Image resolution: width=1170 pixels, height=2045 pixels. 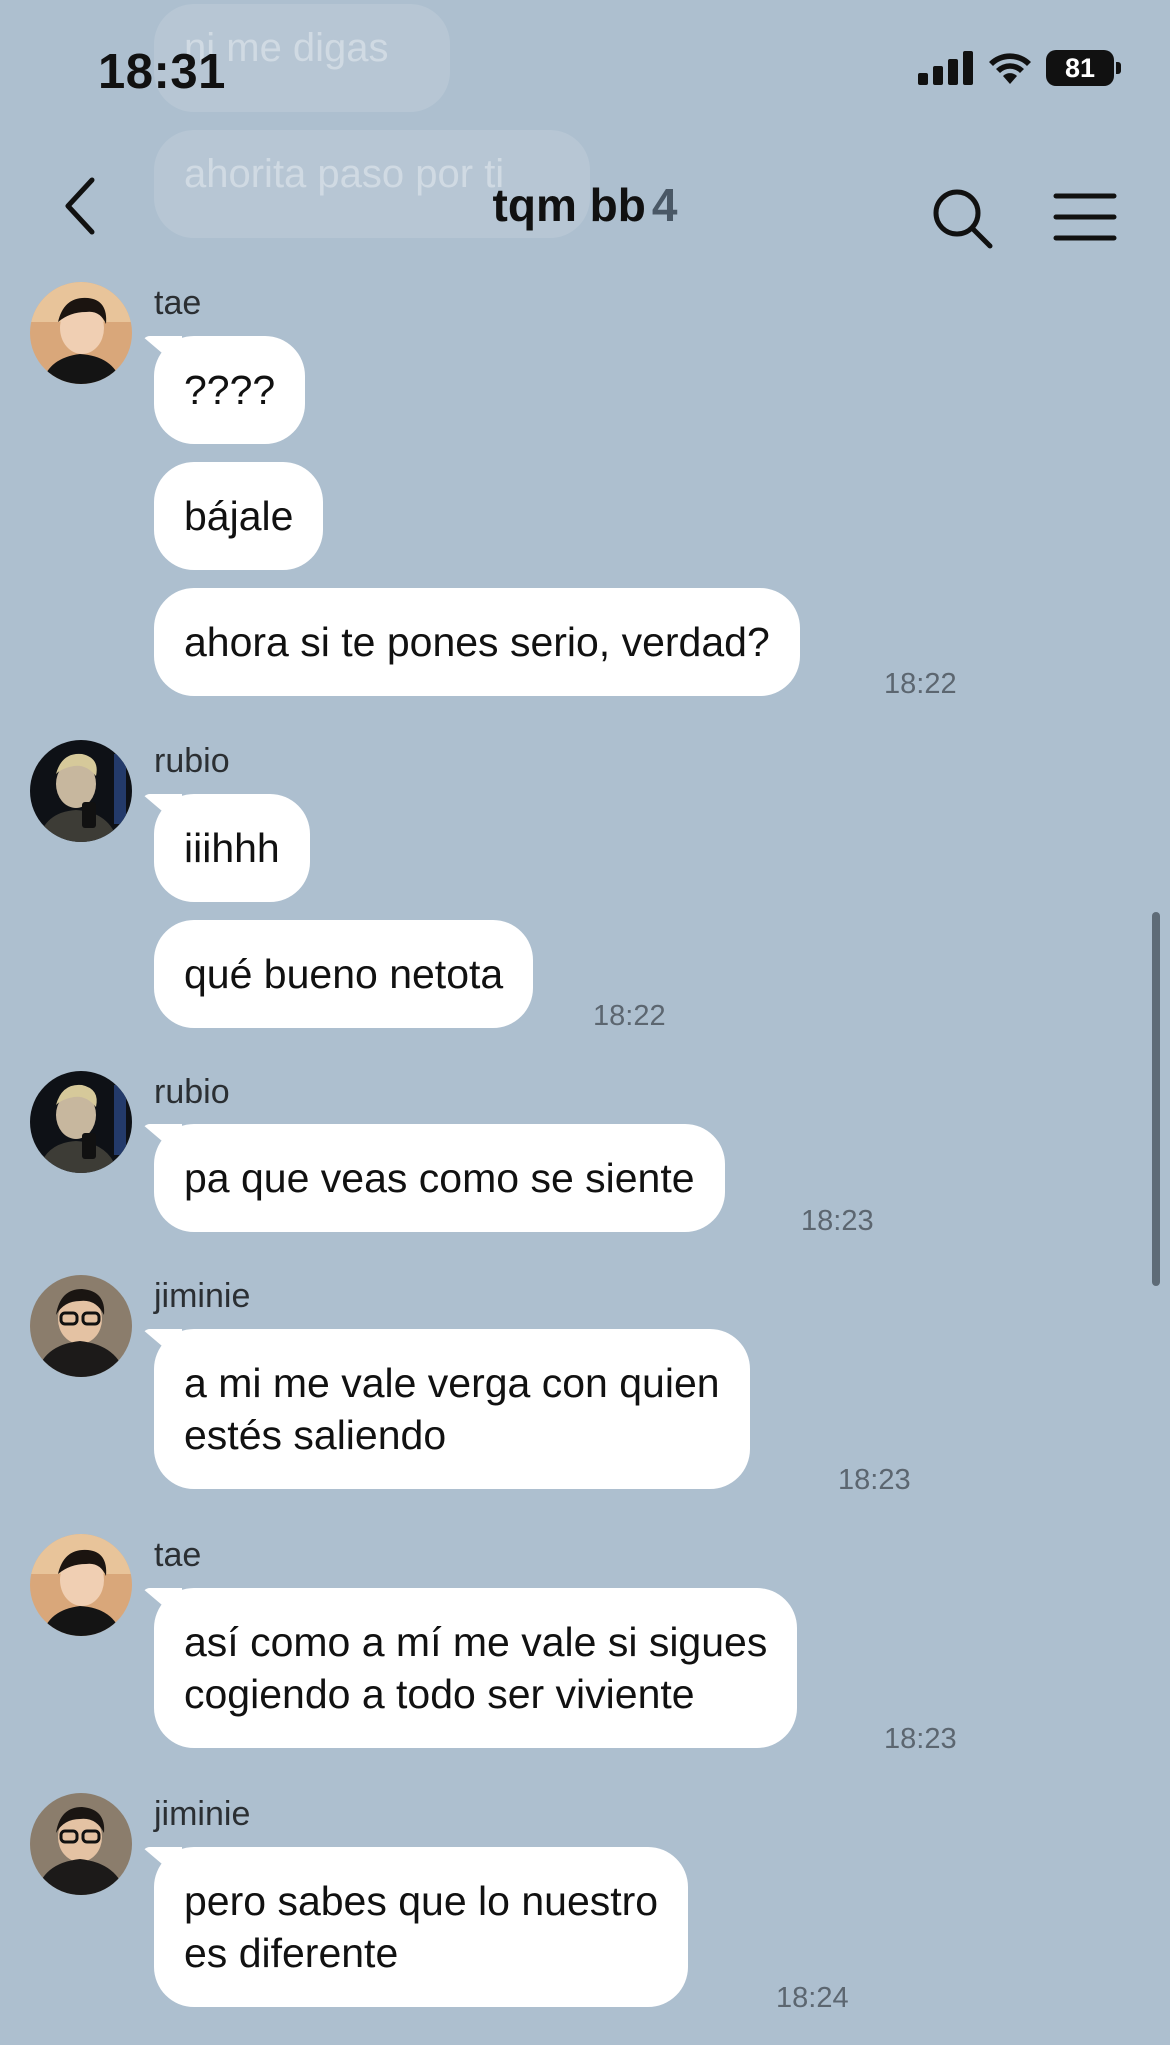 What do you see at coordinates (945, 68) in the screenshot?
I see `cellular-signal-icon` at bounding box center [945, 68].